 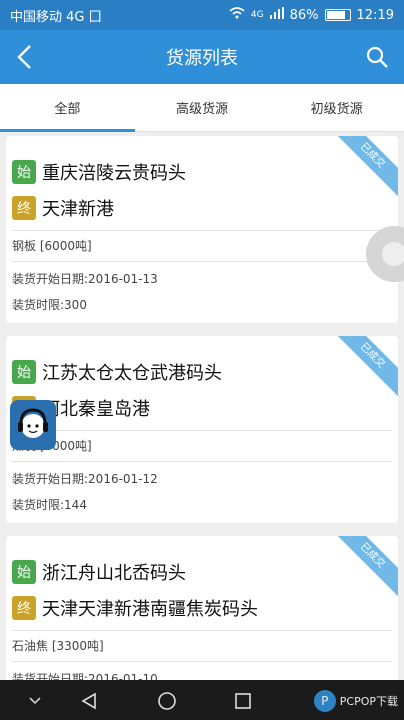 What do you see at coordinates (52, 446) in the screenshot?
I see `cargo-info: 煤炭 [5000吨]` at bounding box center [52, 446].